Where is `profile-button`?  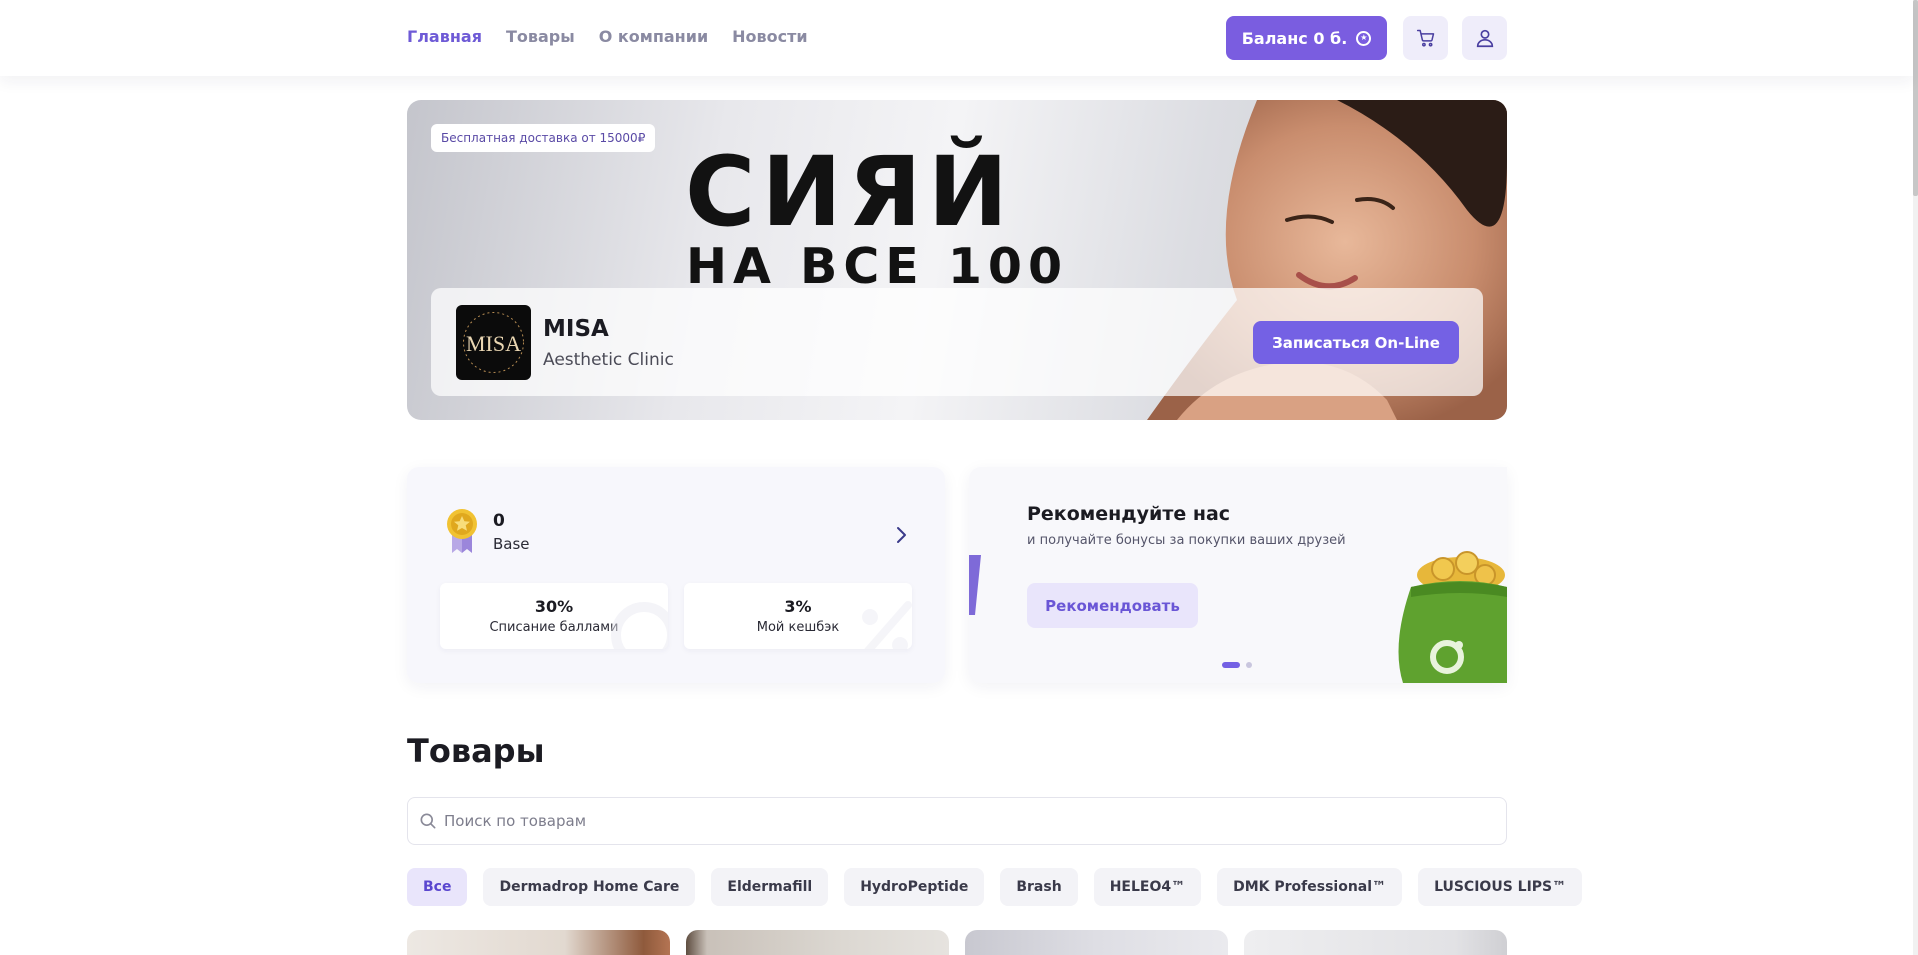
profile-button is located at coordinates (1484, 38).